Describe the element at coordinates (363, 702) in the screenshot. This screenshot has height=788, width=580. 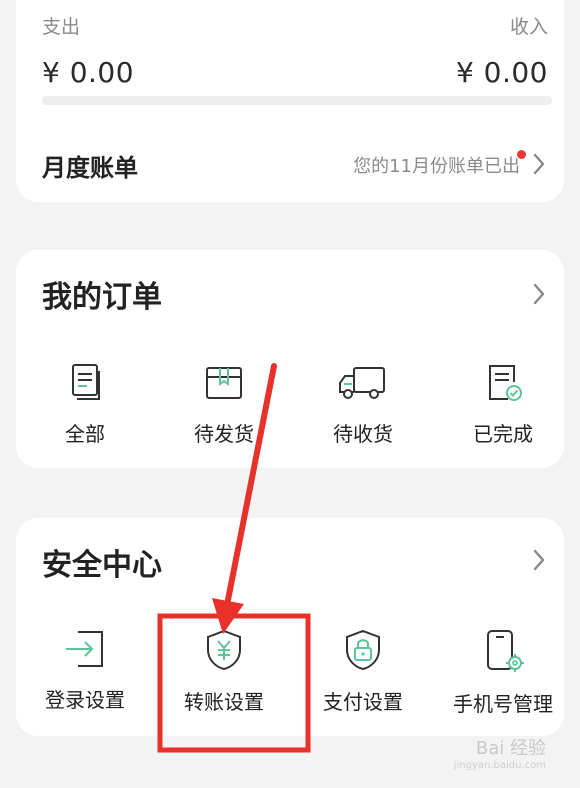
I see `security-item-label: 支付设置` at that location.